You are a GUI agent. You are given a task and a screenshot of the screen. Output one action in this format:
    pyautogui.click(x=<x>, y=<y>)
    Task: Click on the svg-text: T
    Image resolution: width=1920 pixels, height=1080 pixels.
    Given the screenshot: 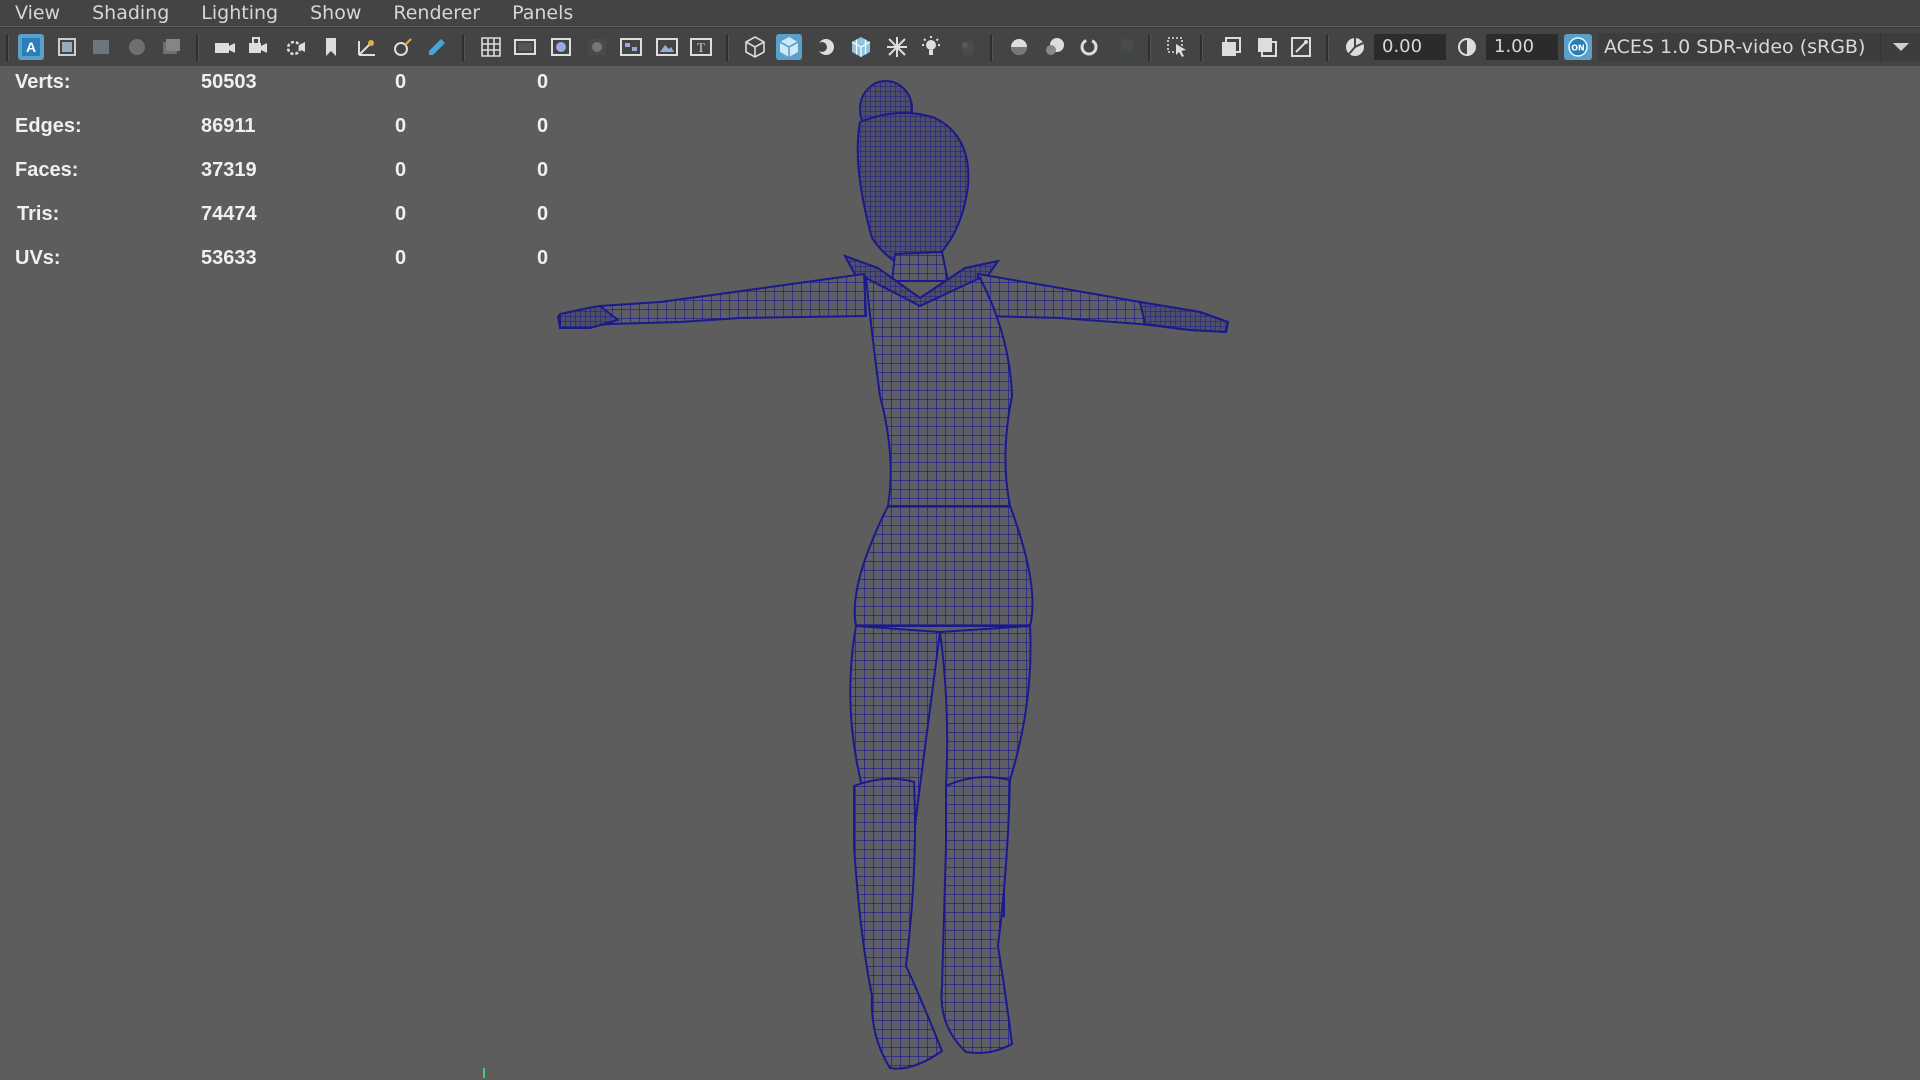 What is the action you would take?
    pyautogui.click(x=701, y=47)
    